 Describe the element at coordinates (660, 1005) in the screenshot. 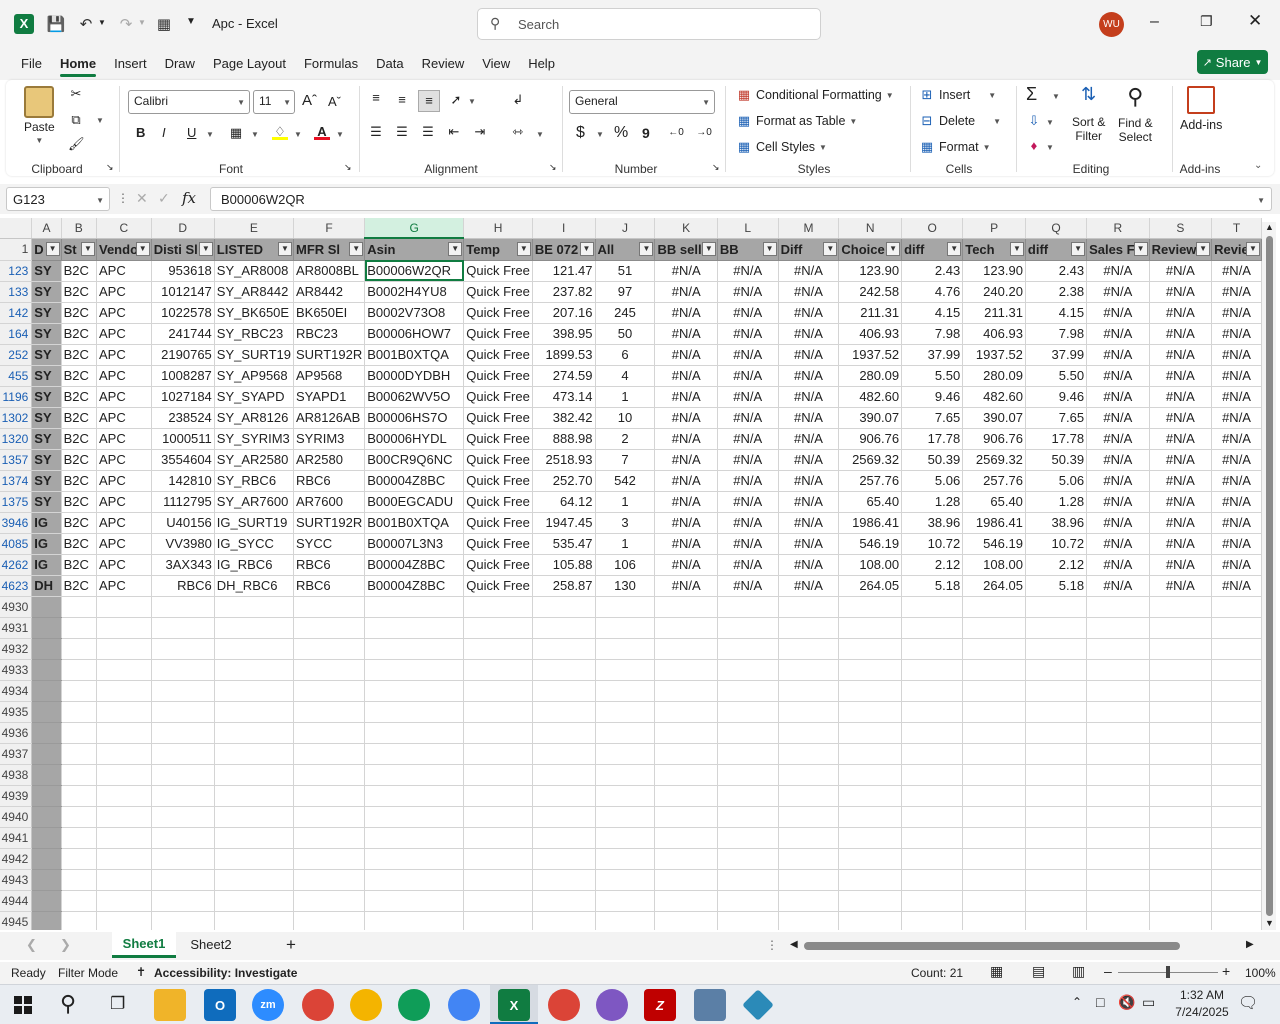

I see `filezilla-icon: Z` at that location.